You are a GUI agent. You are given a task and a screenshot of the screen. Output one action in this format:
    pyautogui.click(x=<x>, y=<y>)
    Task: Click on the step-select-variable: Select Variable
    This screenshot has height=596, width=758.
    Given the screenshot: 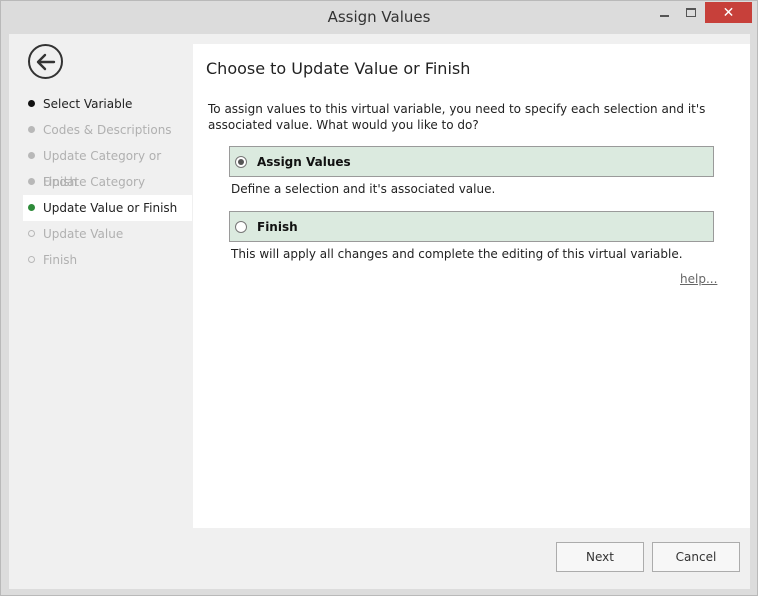 What is the action you would take?
    pyautogui.click(x=107, y=104)
    